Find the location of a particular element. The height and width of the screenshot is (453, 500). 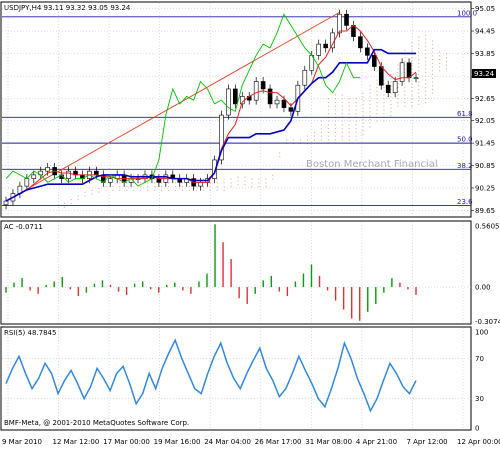

x-tick-label: 12 Apr 00:00 is located at coordinates (478, 442).